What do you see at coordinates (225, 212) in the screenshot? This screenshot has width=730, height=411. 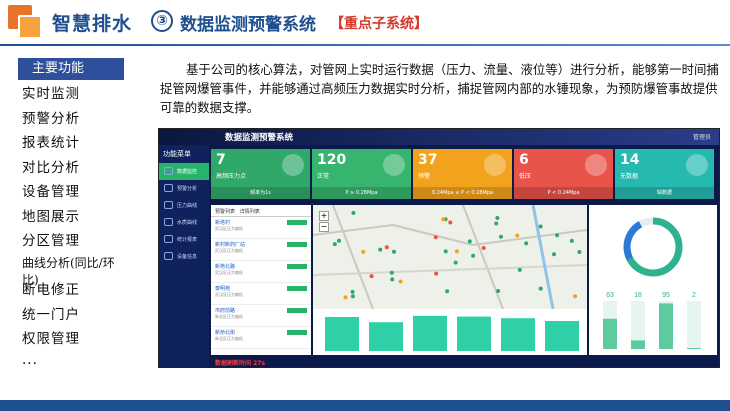 I see `tab-alarms: 预警列表` at bounding box center [225, 212].